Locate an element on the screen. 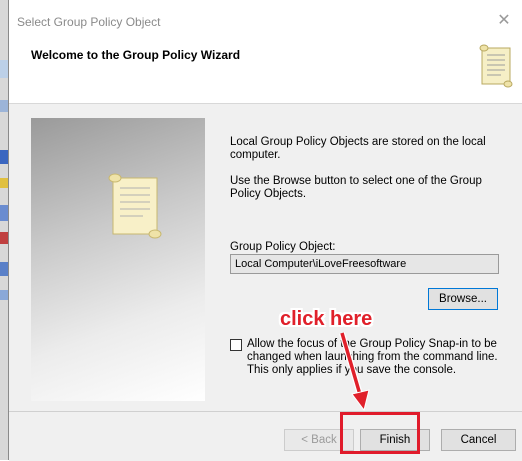  finish-highlight-box is located at coordinates (380, 433).